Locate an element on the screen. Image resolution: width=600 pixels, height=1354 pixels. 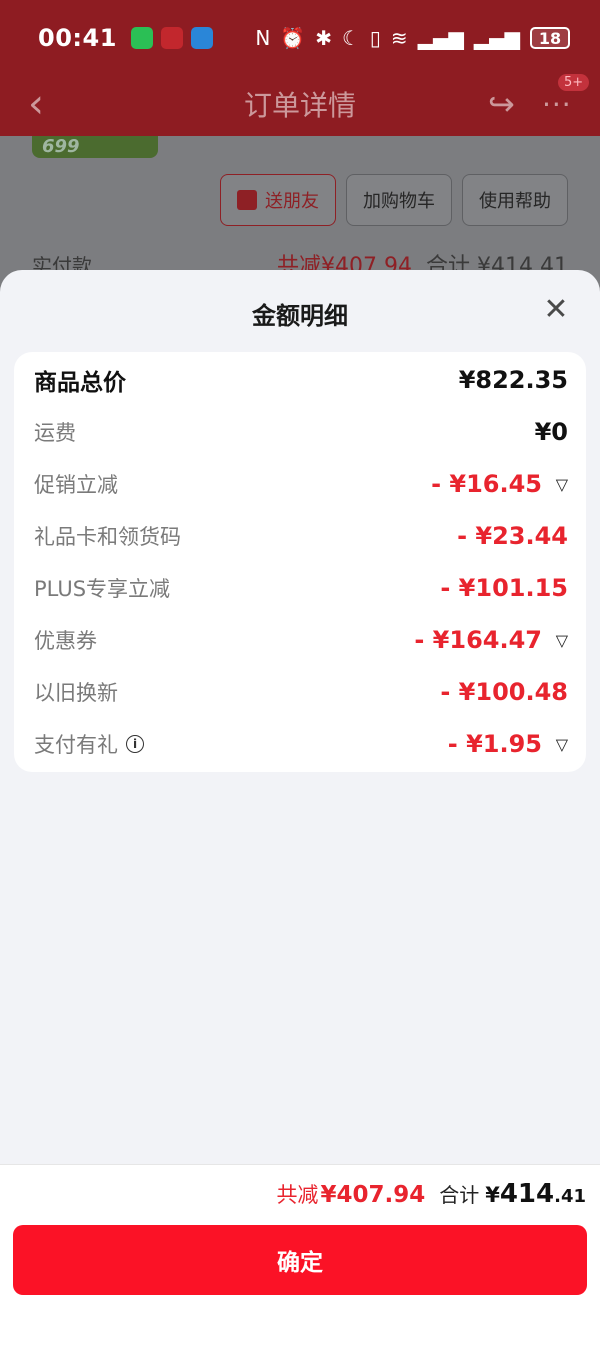
footer-bar: 共减 ¥407.94 合计 ¥ 414 .41 确定 is located at coordinates (300, 1259).